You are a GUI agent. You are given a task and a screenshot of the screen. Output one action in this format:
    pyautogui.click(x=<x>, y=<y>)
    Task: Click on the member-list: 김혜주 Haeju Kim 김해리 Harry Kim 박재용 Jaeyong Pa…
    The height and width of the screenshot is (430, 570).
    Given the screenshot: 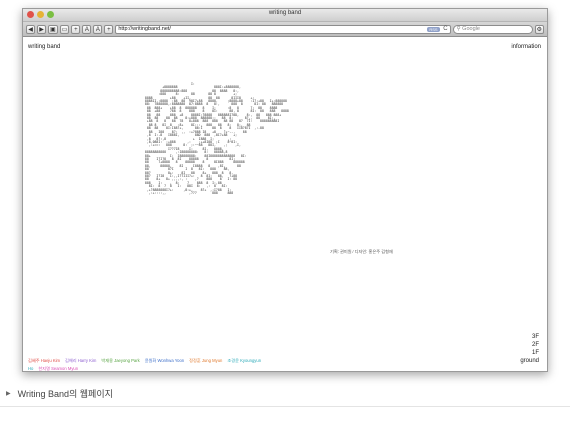 What is the action you would take?
    pyautogui.click(x=148, y=365)
    